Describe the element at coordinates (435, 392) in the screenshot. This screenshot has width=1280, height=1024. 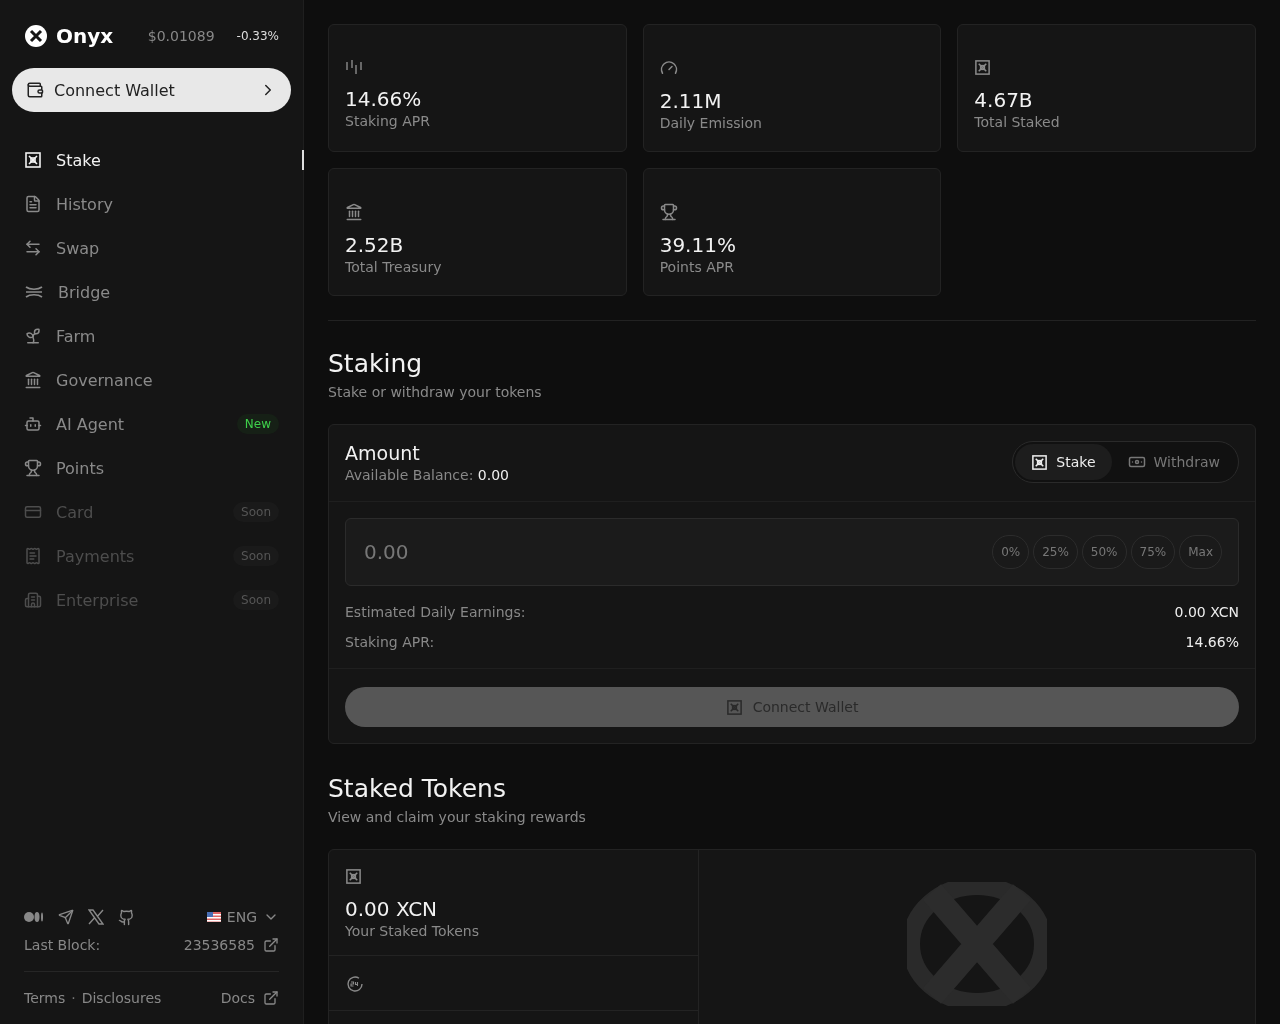
I see `section-subtitle: Stake or withdraw your tokens` at that location.